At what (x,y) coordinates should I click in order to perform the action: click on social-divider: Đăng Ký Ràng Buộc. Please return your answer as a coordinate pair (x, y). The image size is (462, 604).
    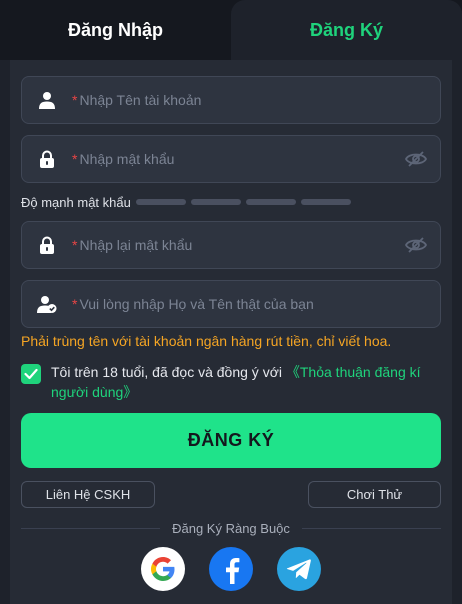
    Looking at the image, I should click on (231, 528).